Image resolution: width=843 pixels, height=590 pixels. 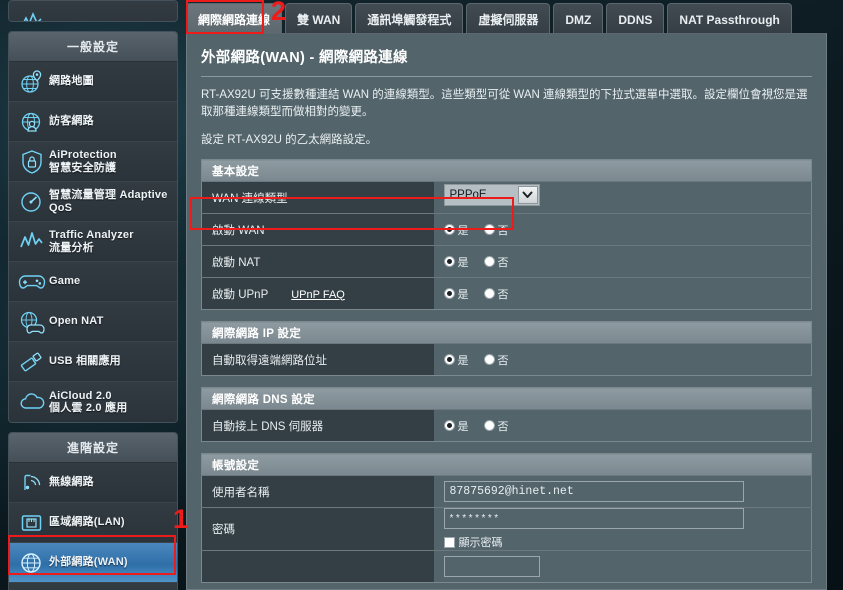 I want to click on sidebar-item-usb-application: USB 相關應用, so click(x=93, y=362).